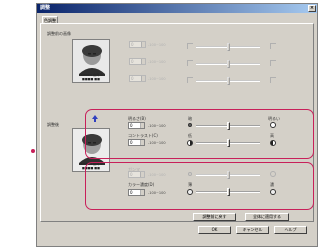 The height and width of the screenshot is (252, 323). I want to click on high-contrast-icon, so click(273, 143).